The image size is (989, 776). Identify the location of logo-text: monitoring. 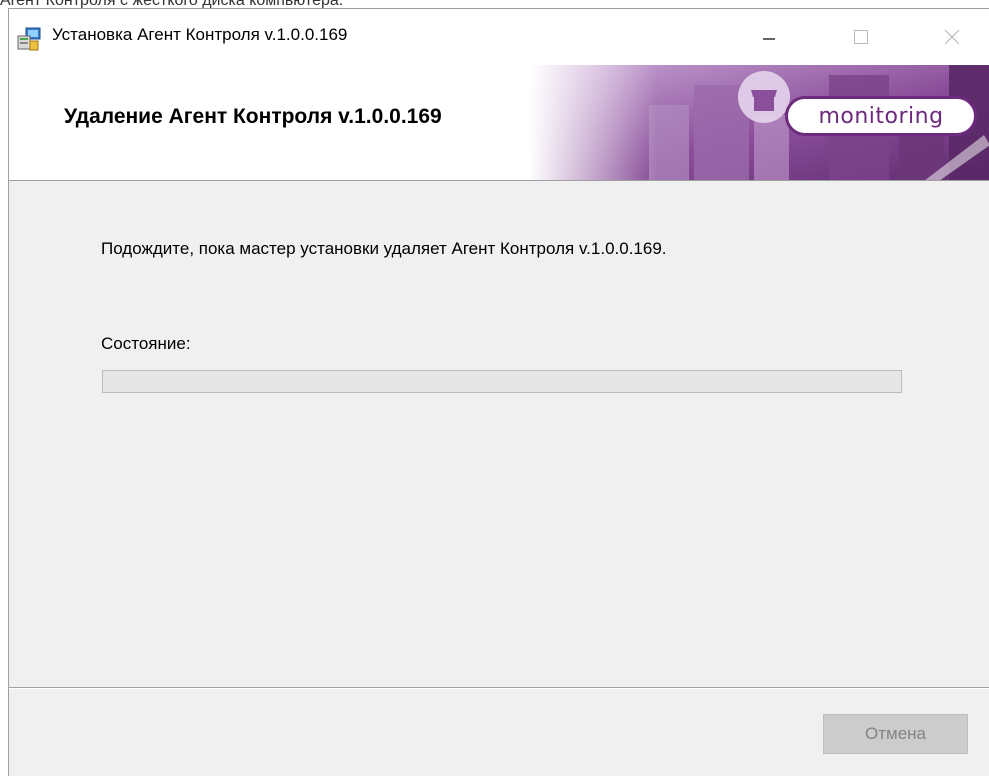
(881, 116).